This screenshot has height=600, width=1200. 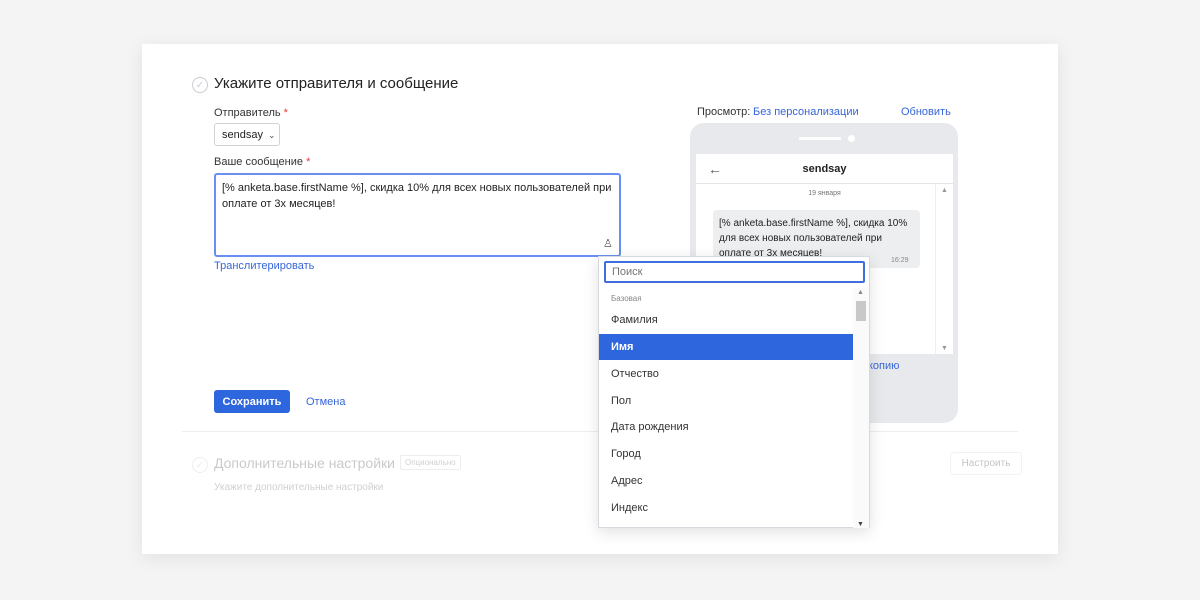 I want to click on dropdown-option-city: Город, so click(x=726, y=454).